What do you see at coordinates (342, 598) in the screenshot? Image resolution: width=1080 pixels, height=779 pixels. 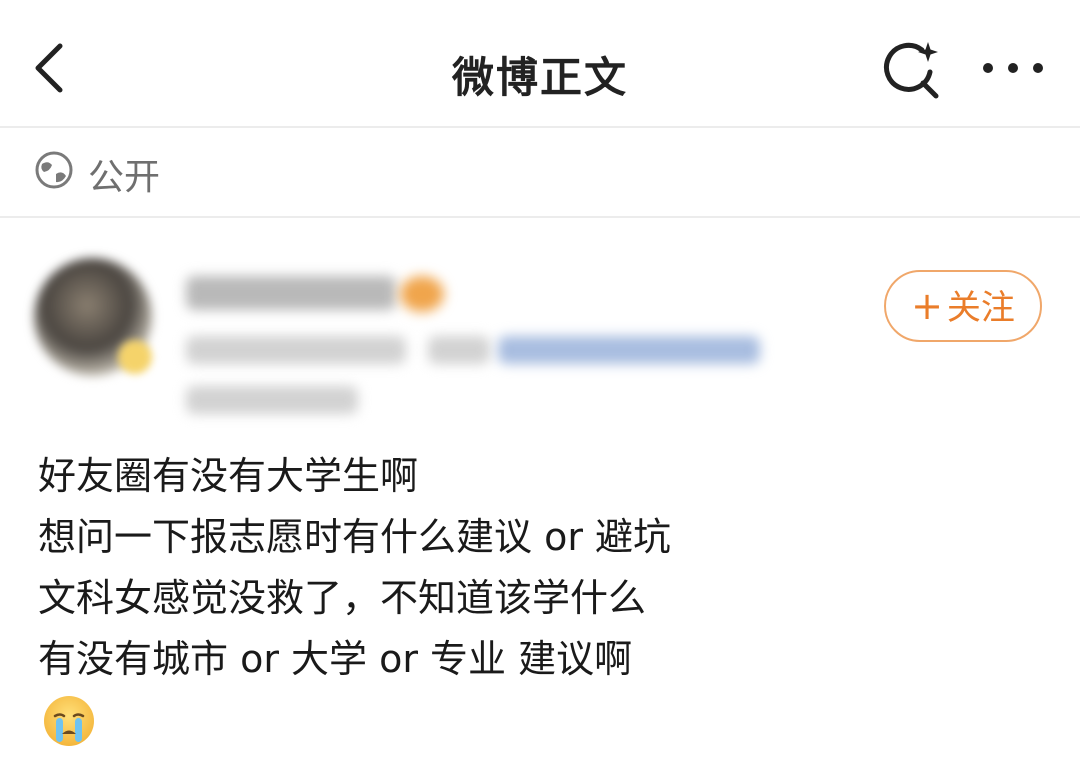 I see `post-line: 文科女感觉没救了，不知道该学什么` at bounding box center [342, 598].